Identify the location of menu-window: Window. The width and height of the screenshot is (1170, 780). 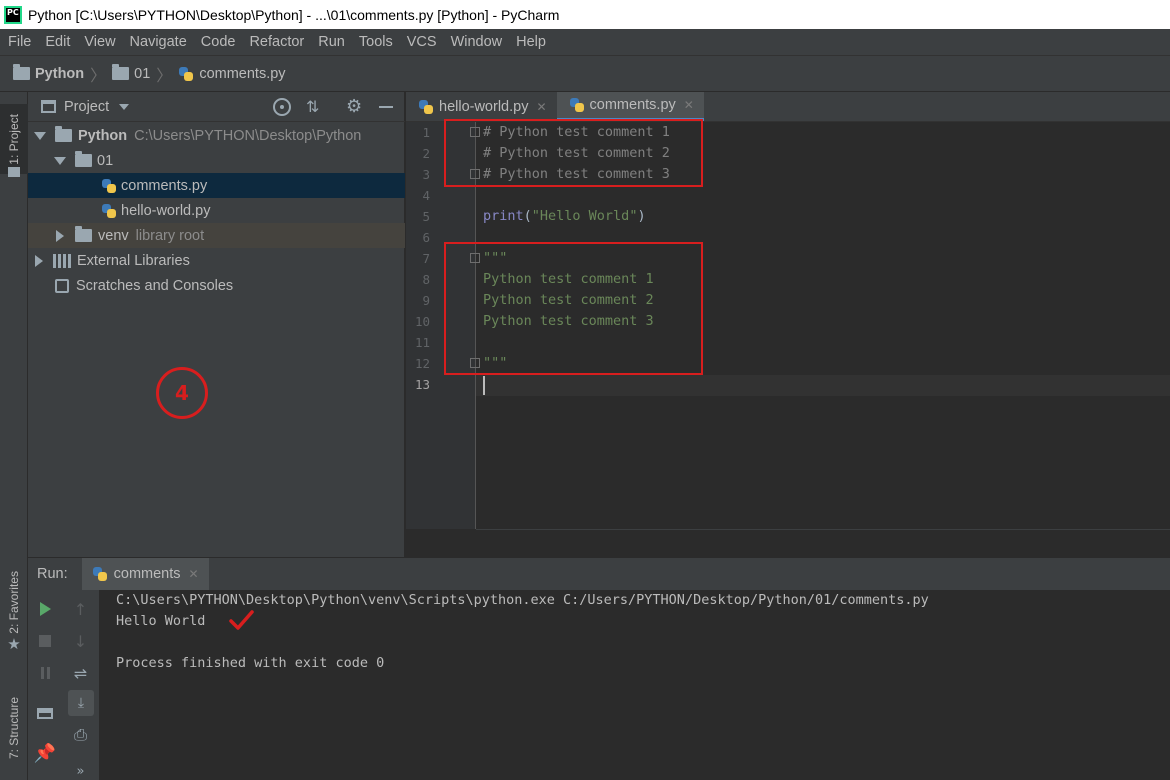
(477, 42).